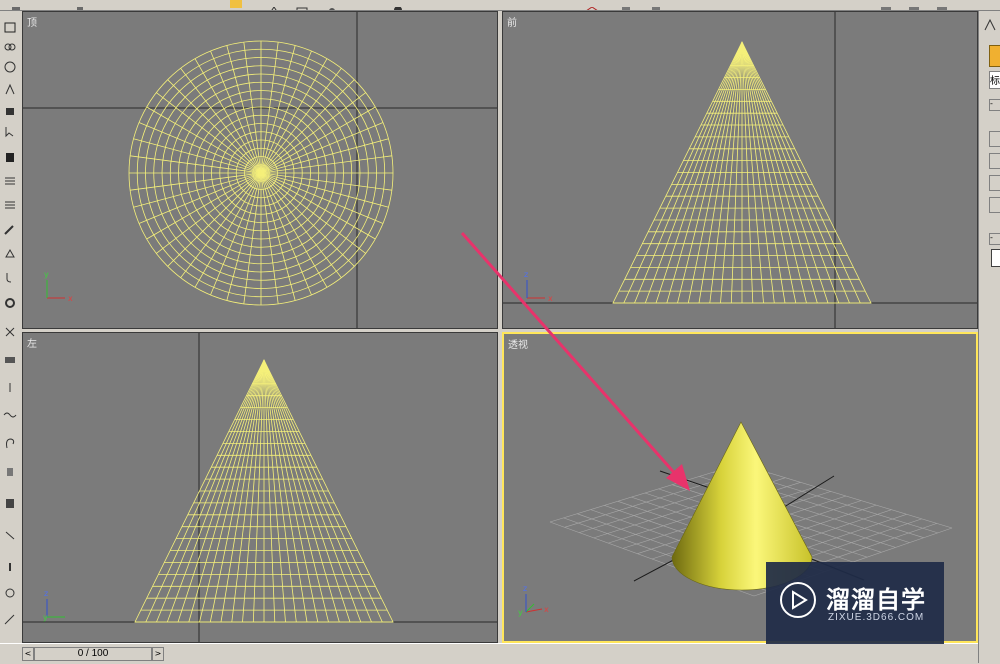  Describe the element at coordinates (10, 66) in the screenshot. I see `globe-icon` at that location.